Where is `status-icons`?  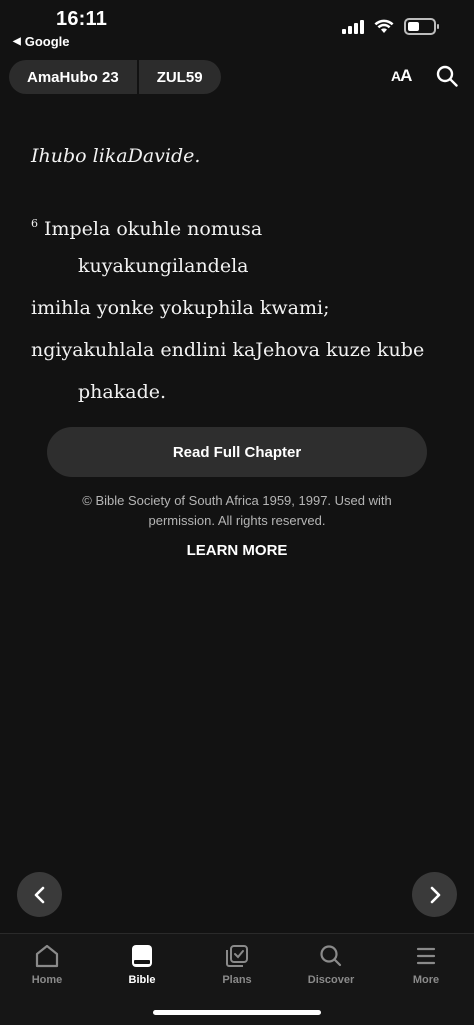
status-icons is located at coordinates (390, 26).